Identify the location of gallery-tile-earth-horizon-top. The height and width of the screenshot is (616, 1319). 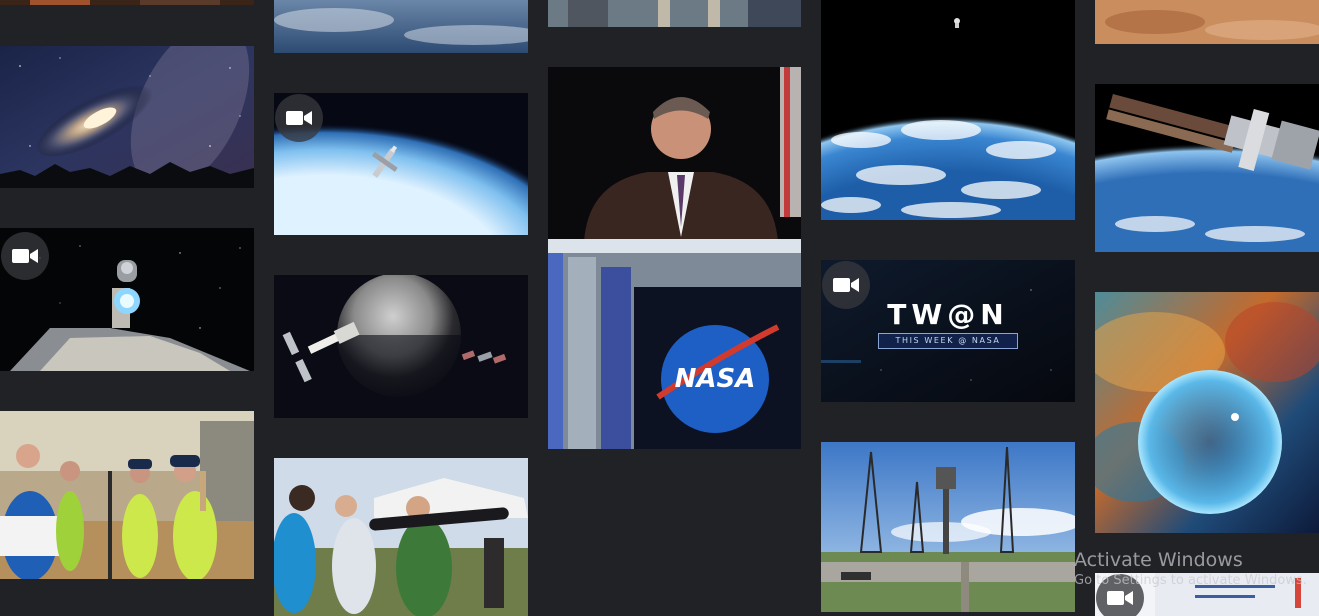
(401, 26).